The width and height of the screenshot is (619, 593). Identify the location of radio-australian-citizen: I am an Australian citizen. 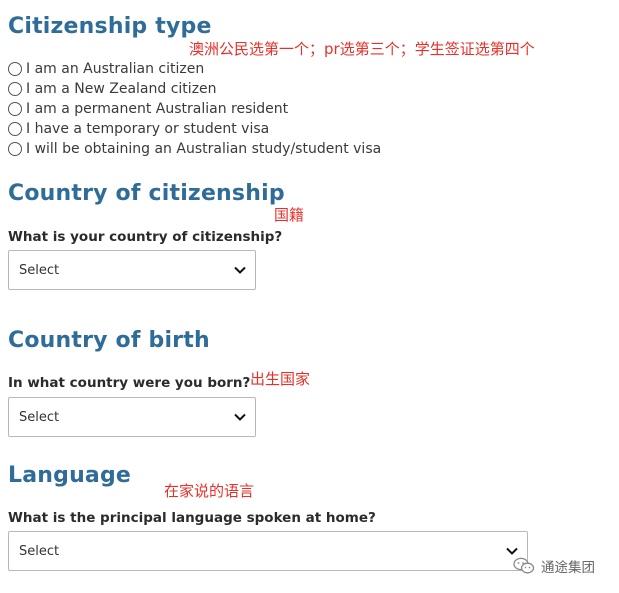
(194, 69).